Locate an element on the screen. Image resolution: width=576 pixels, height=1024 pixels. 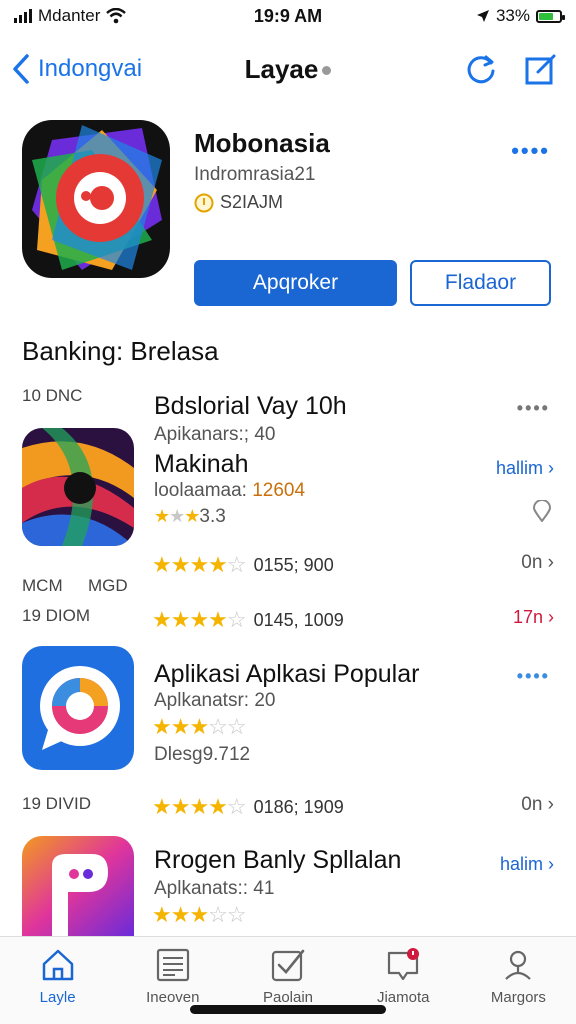
home-icon is located at coordinates (57, 965).